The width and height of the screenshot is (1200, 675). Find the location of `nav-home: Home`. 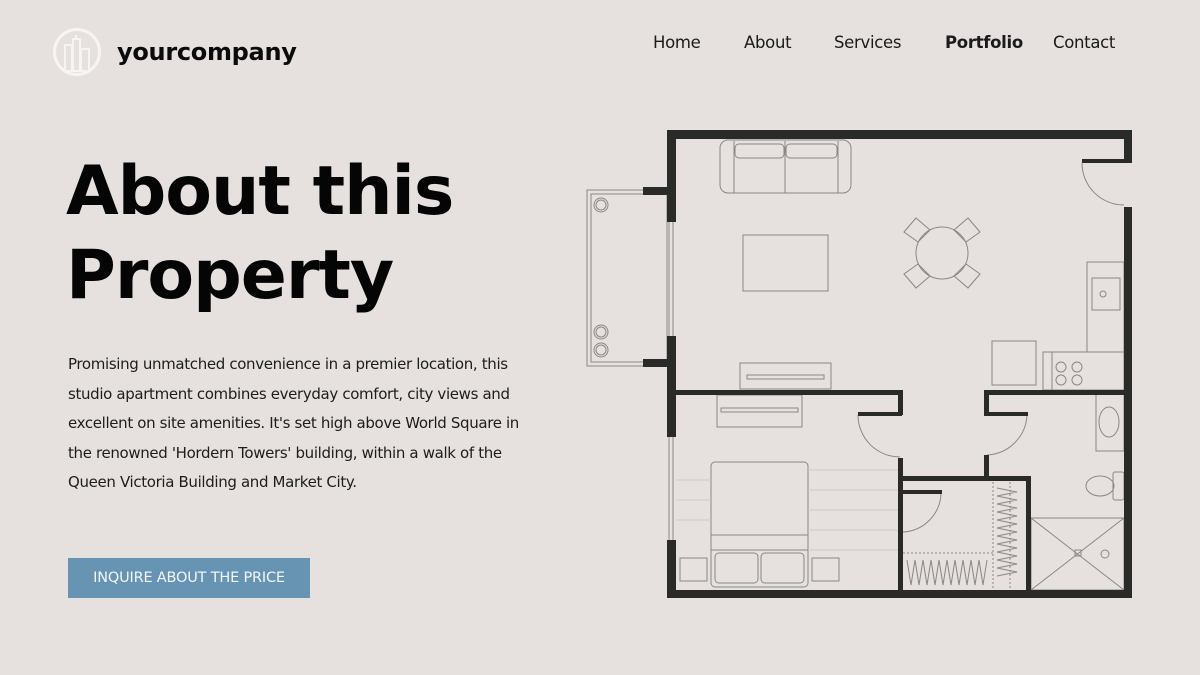

nav-home: Home is located at coordinates (677, 42).